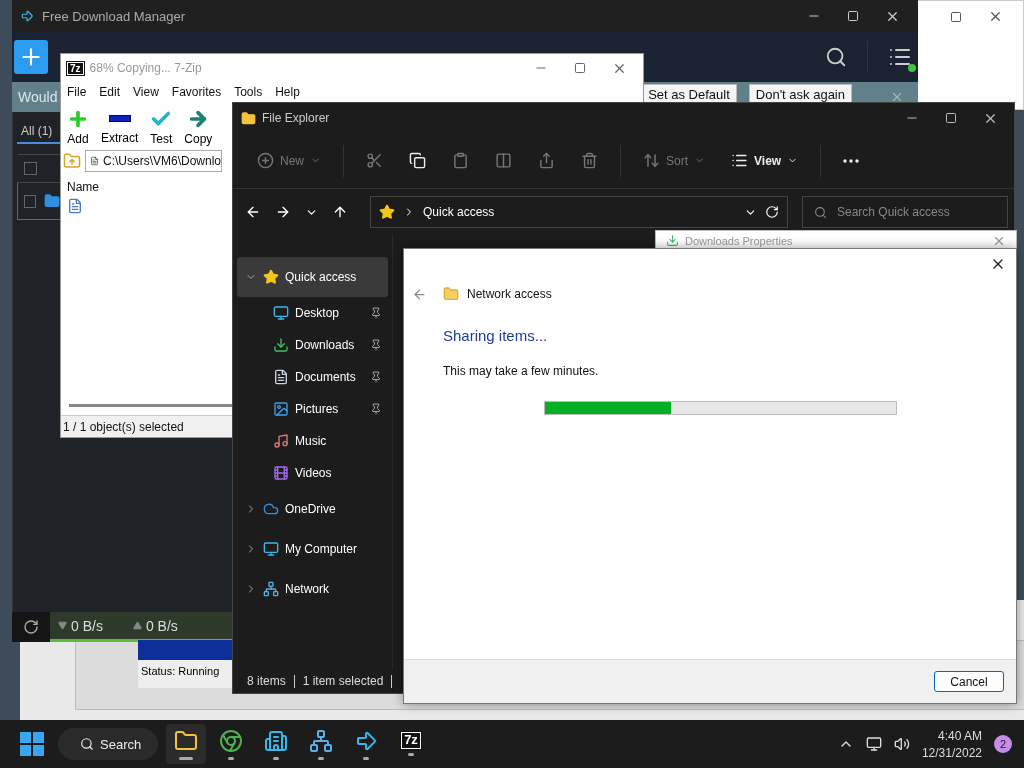 The width and height of the screenshot is (1024, 768). I want to click on nav-item: Documents, so click(312, 377).